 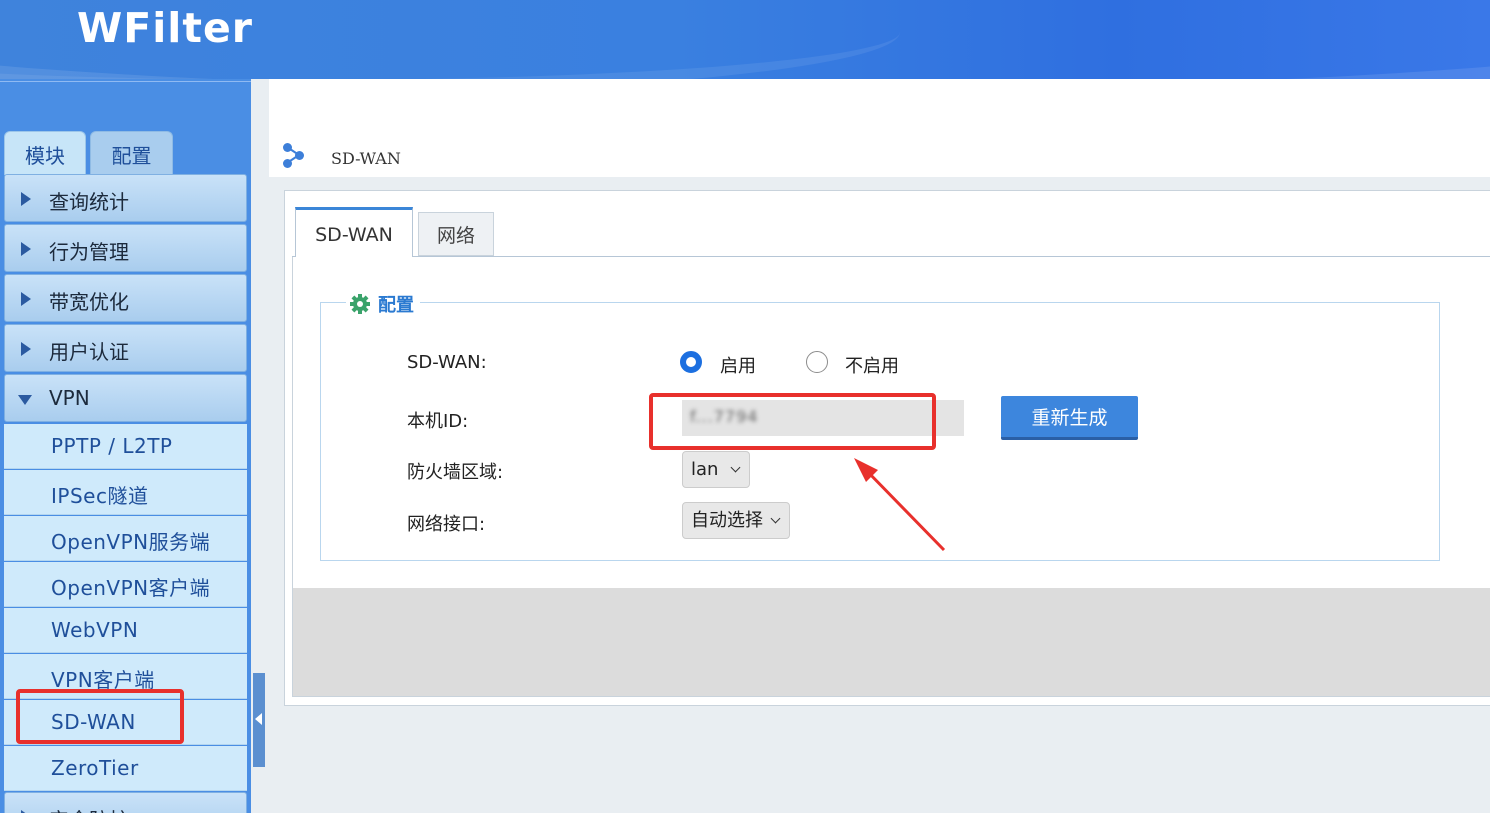 I want to click on tab-network: 网络, so click(x=456, y=234).